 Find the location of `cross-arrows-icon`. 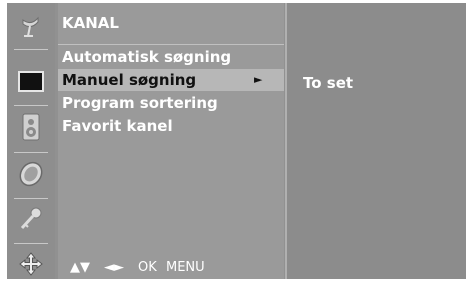

cross-arrows-icon is located at coordinates (31, 262).